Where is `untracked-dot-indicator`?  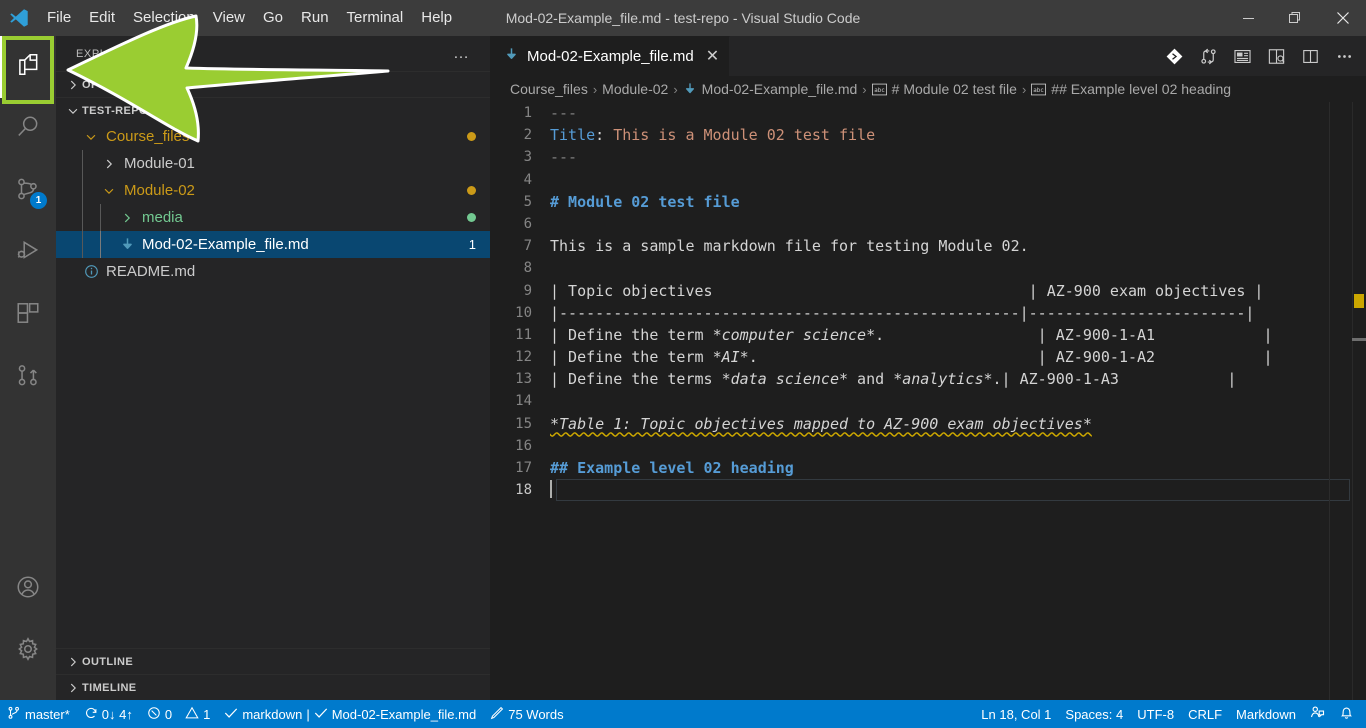 untracked-dot-indicator is located at coordinates (471, 217).